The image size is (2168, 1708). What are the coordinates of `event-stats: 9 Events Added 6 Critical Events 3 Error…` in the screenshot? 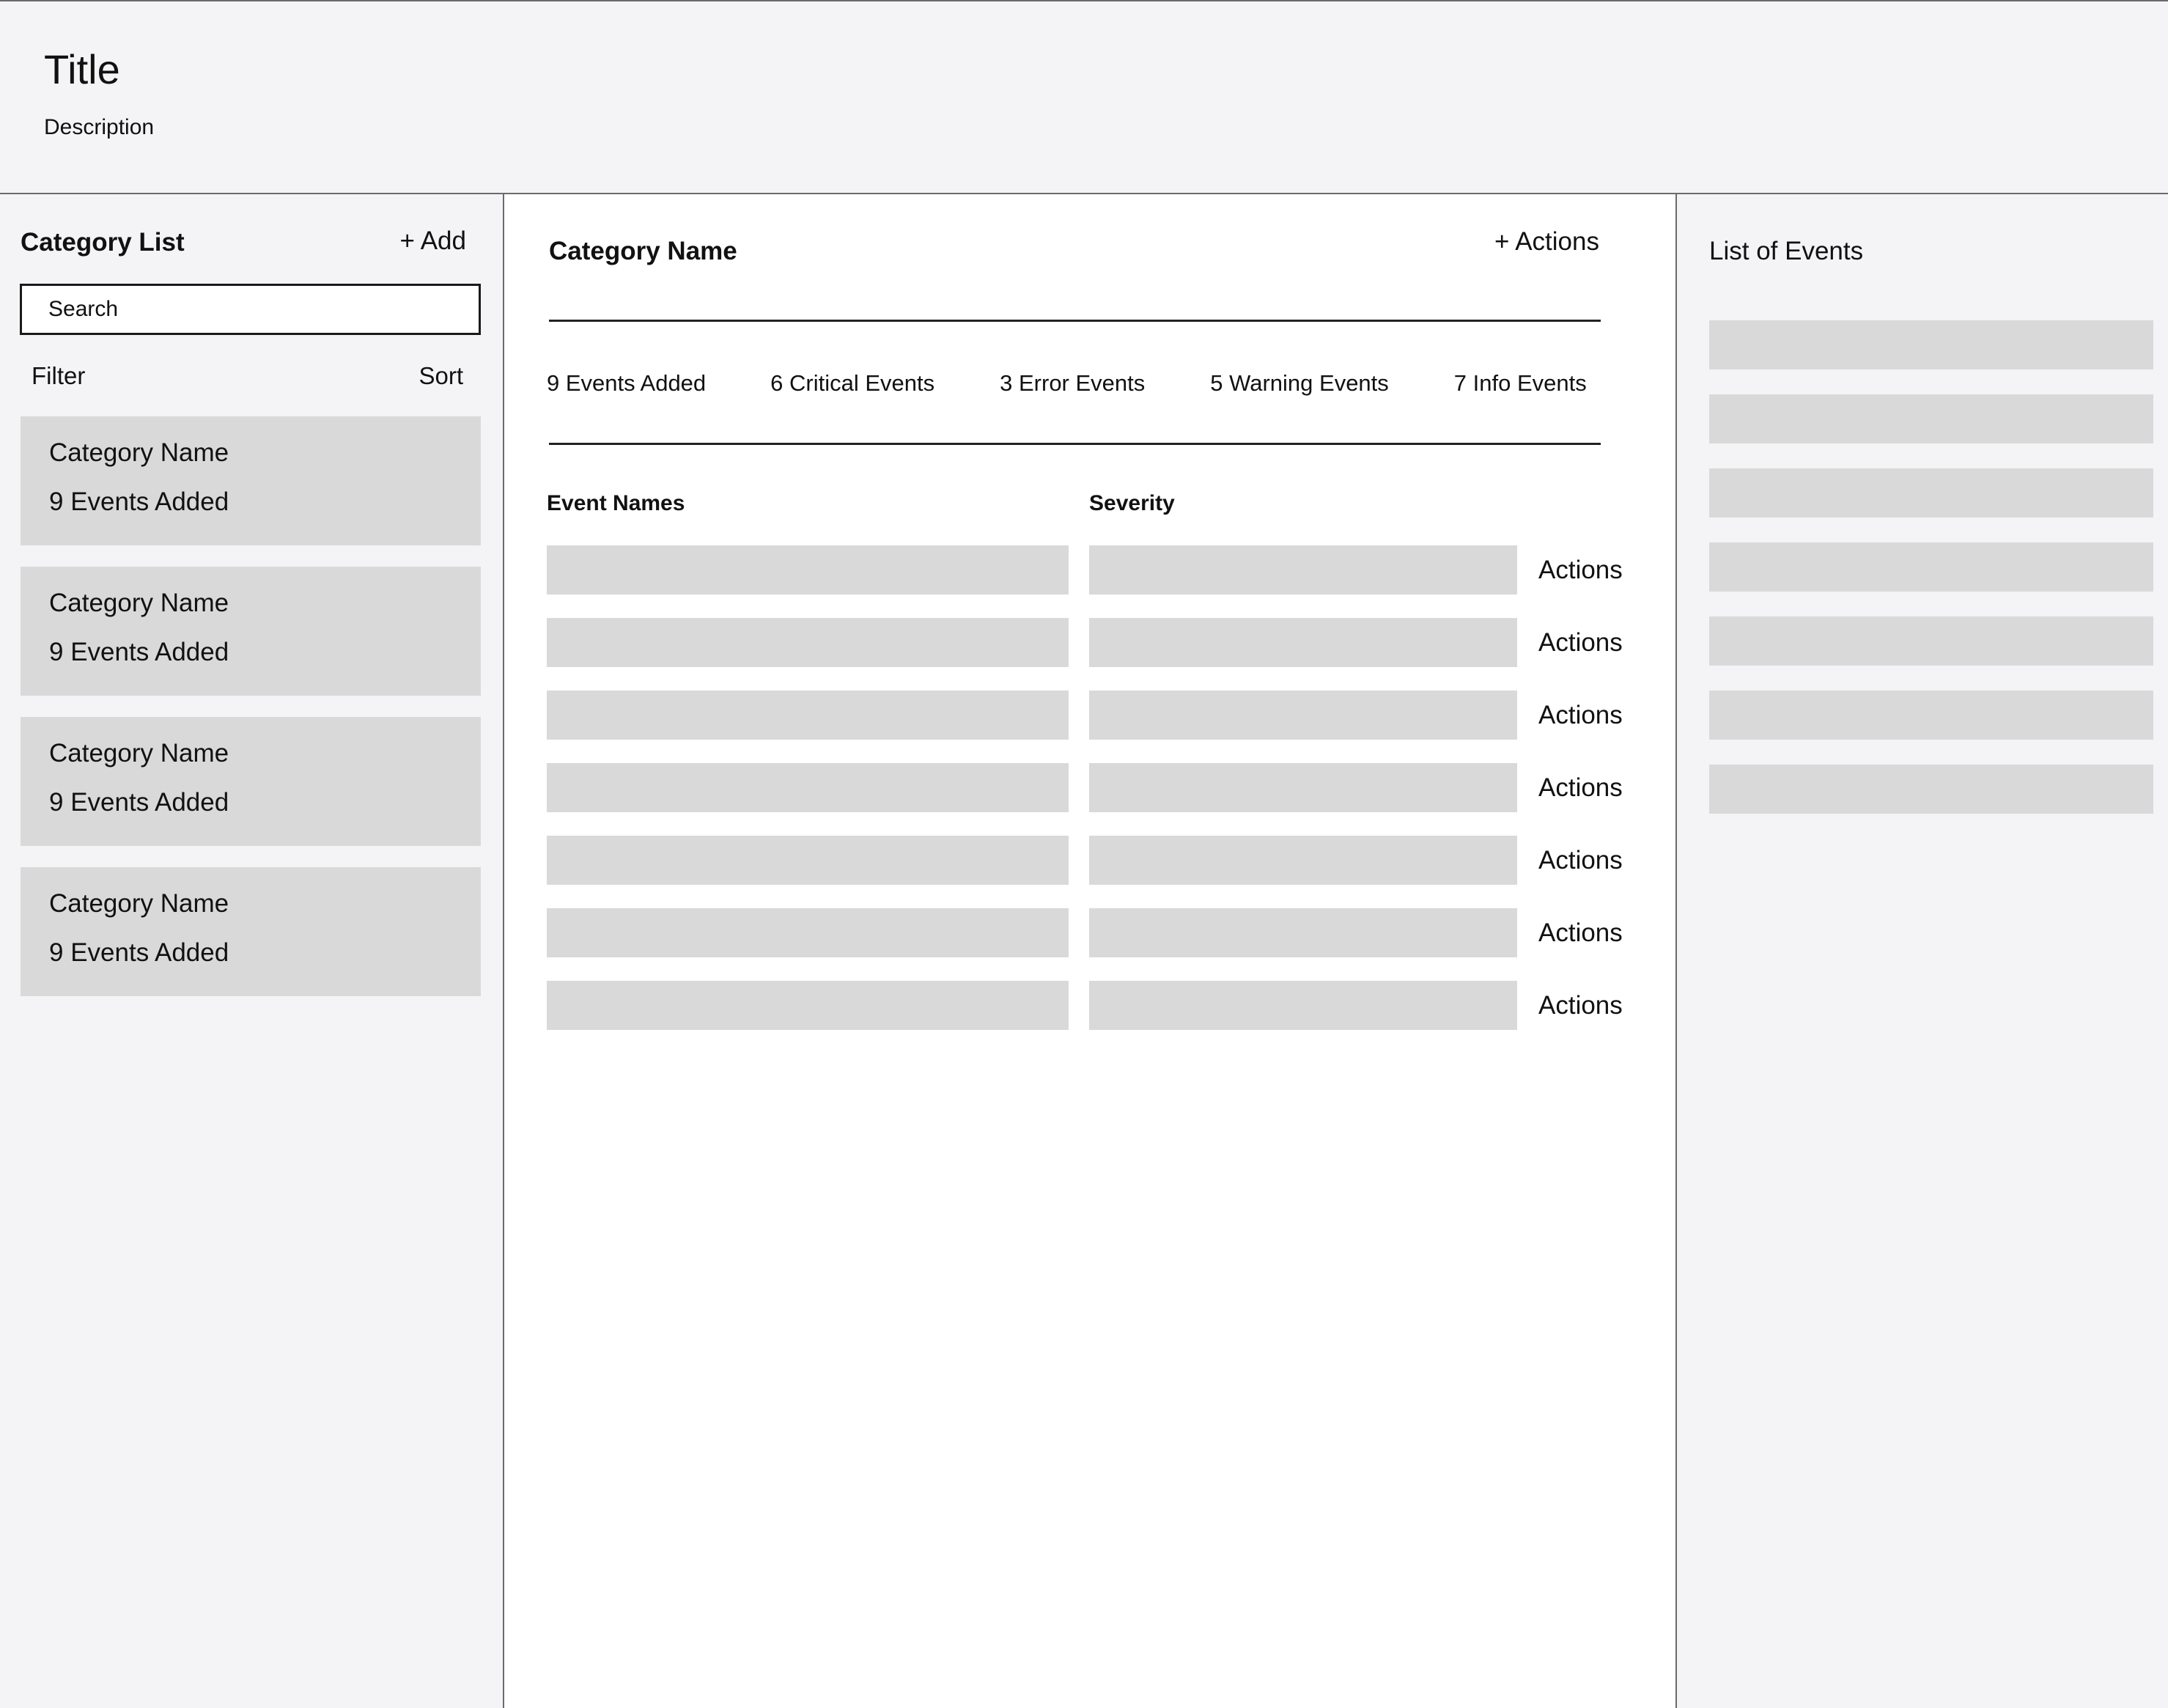 It's located at (1067, 384).